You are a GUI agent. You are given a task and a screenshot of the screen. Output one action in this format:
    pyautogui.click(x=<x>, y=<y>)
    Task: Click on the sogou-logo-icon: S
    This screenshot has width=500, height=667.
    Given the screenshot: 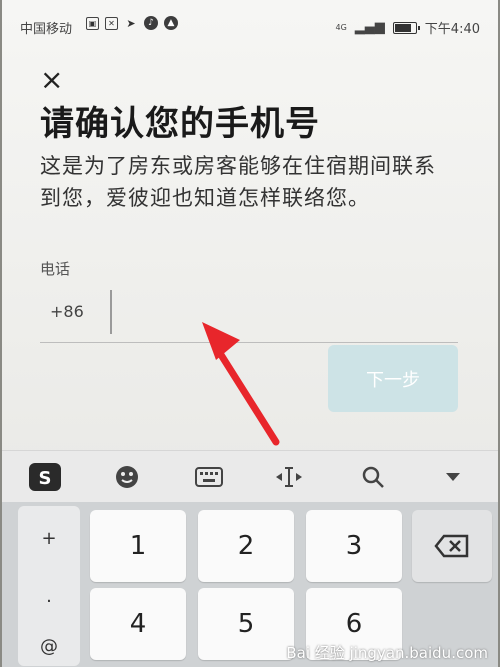 What is the action you would take?
    pyautogui.click(x=45, y=477)
    